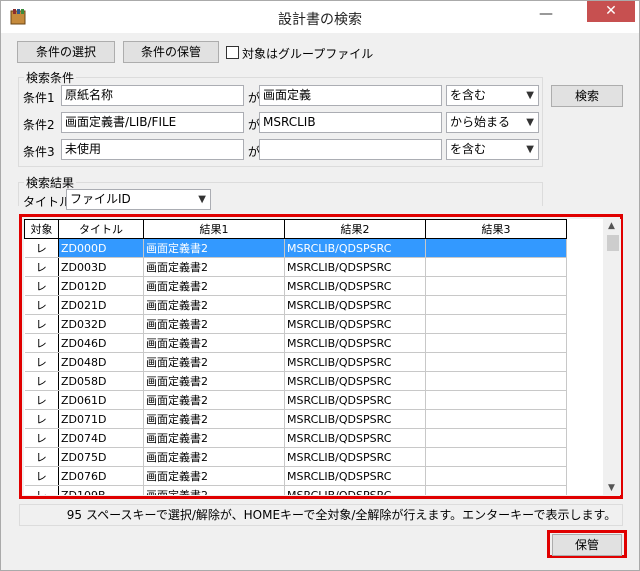 This screenshot has width=640, height=571. What do you see at coordinates (101, 400) in the screenshot?
I see `row-title-cell: ZD061D` at bounding box center [101, 400].